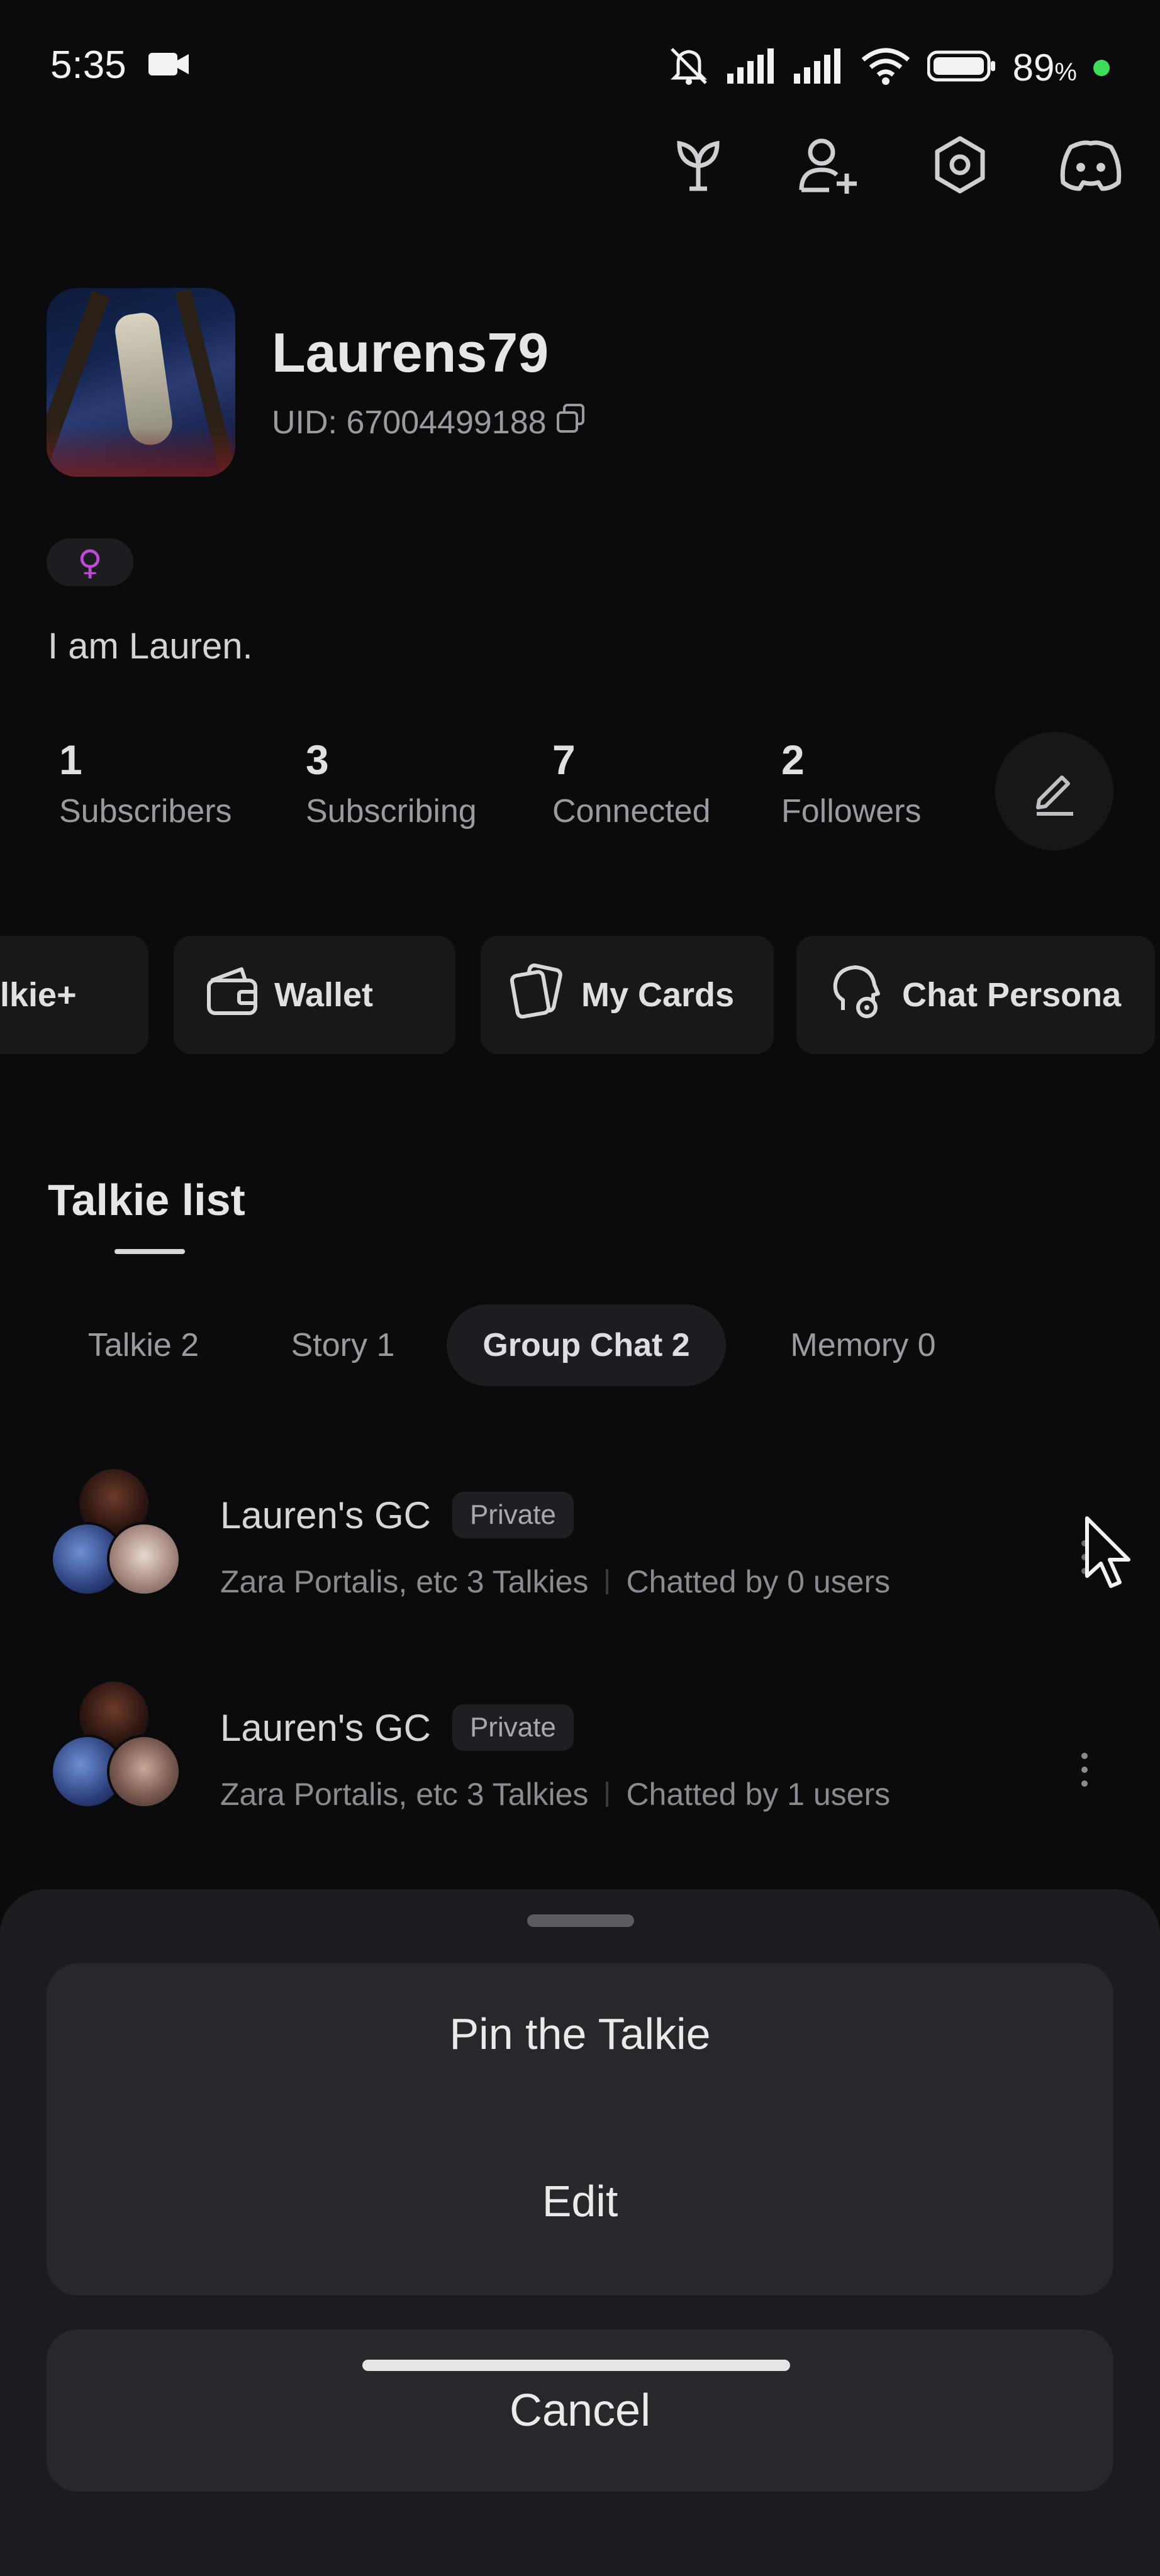 Image resolution: width=1160 pixels, height=2576 pixels. Describe the element at coordinates (829, 164) in the screenshot. I see `add-friend-icon` at that location.